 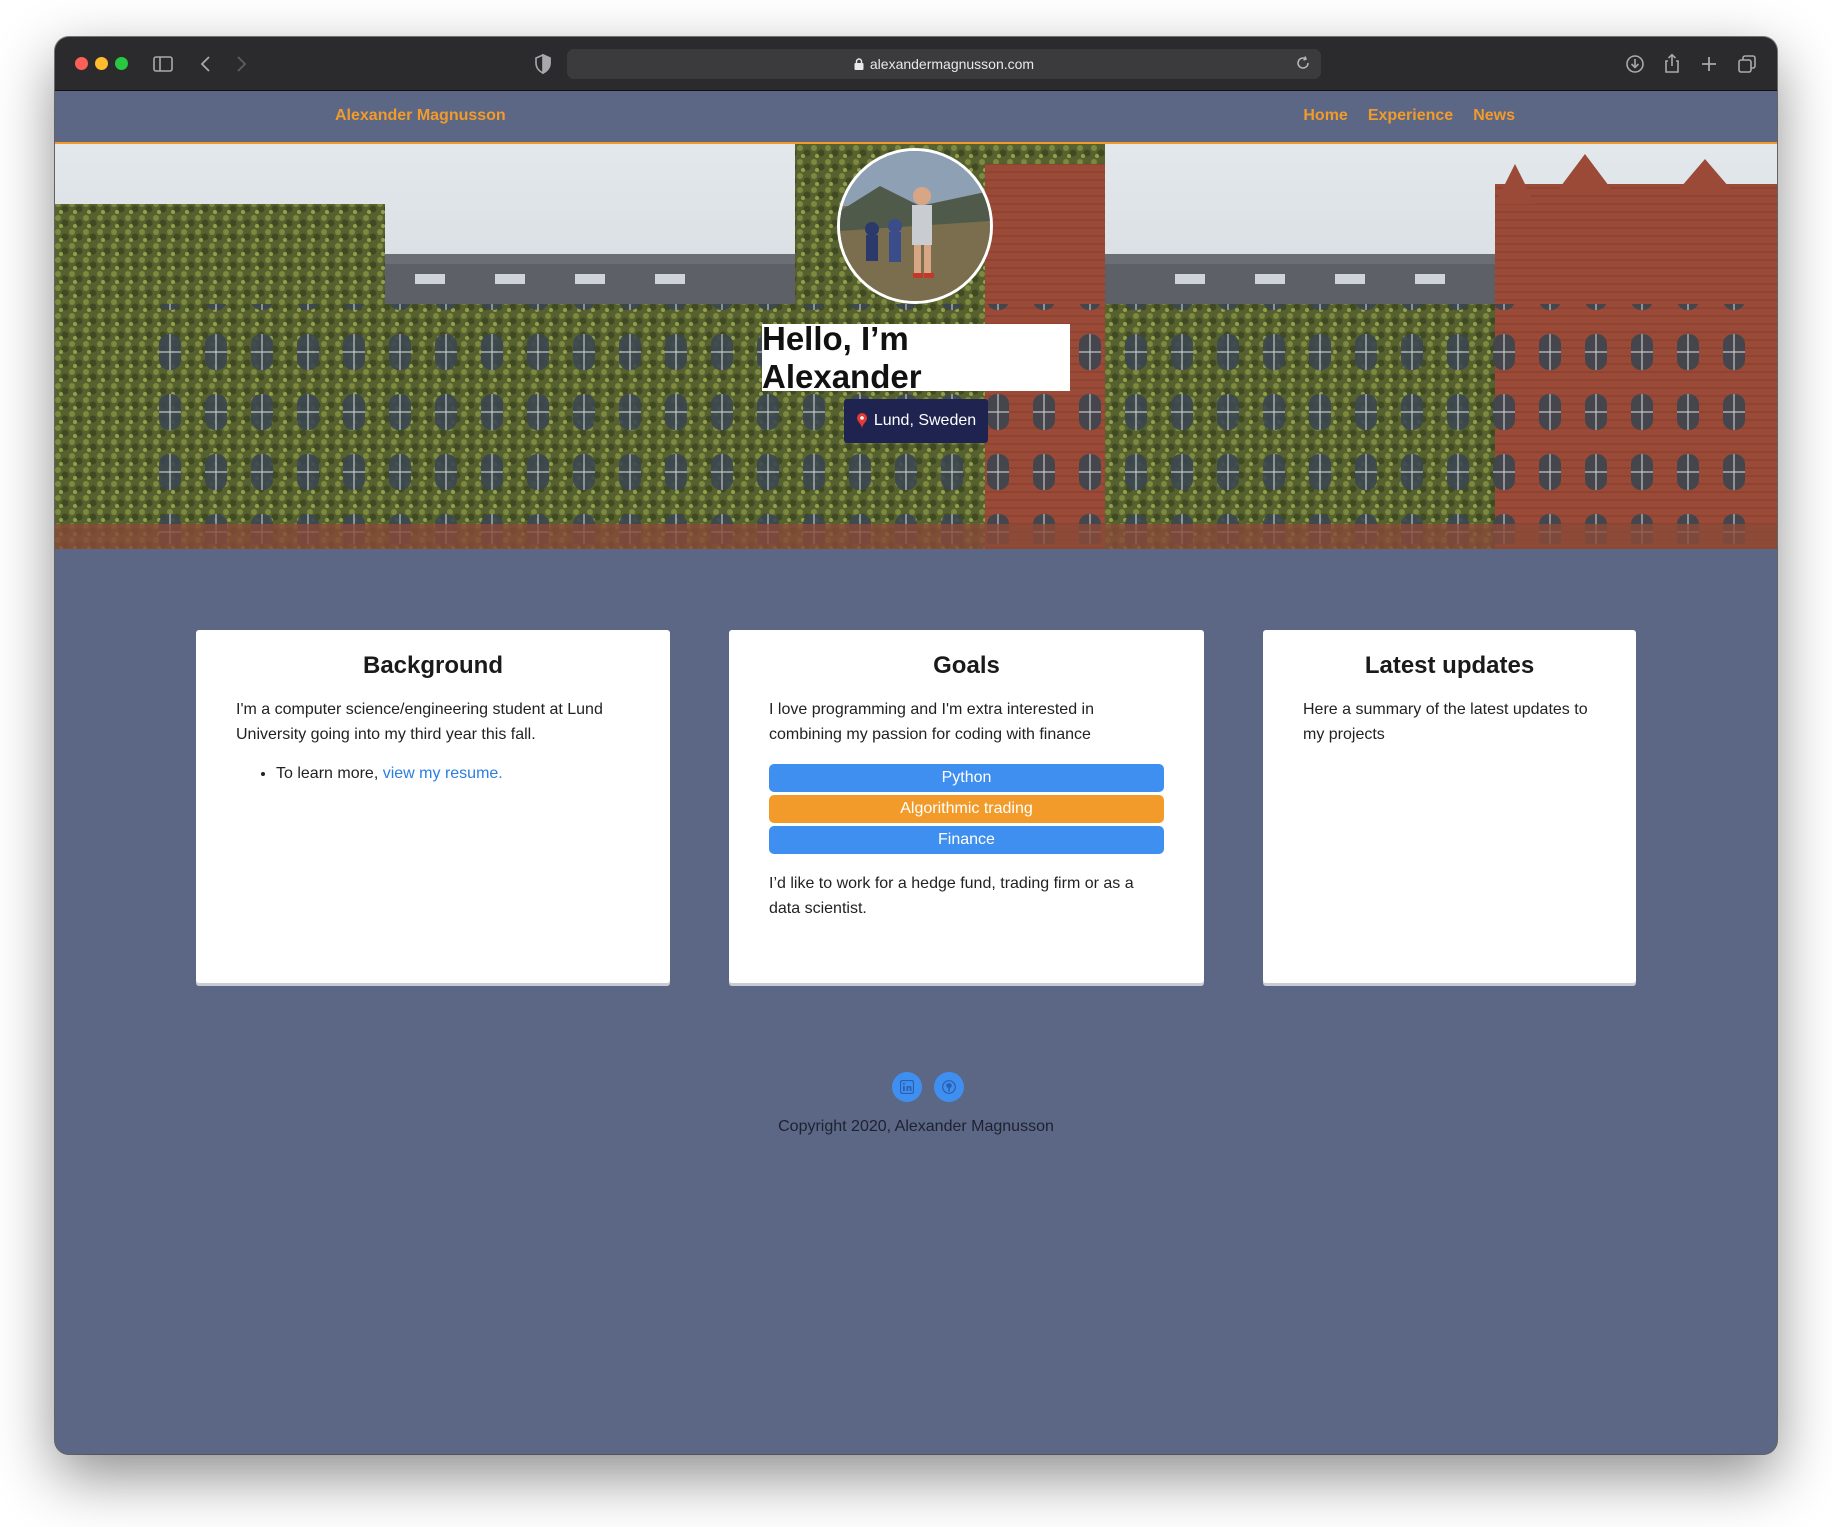 What do you see at coordinates (915, 226) in the screenshot?
I see `avatar` at bounding box center [915, 226].